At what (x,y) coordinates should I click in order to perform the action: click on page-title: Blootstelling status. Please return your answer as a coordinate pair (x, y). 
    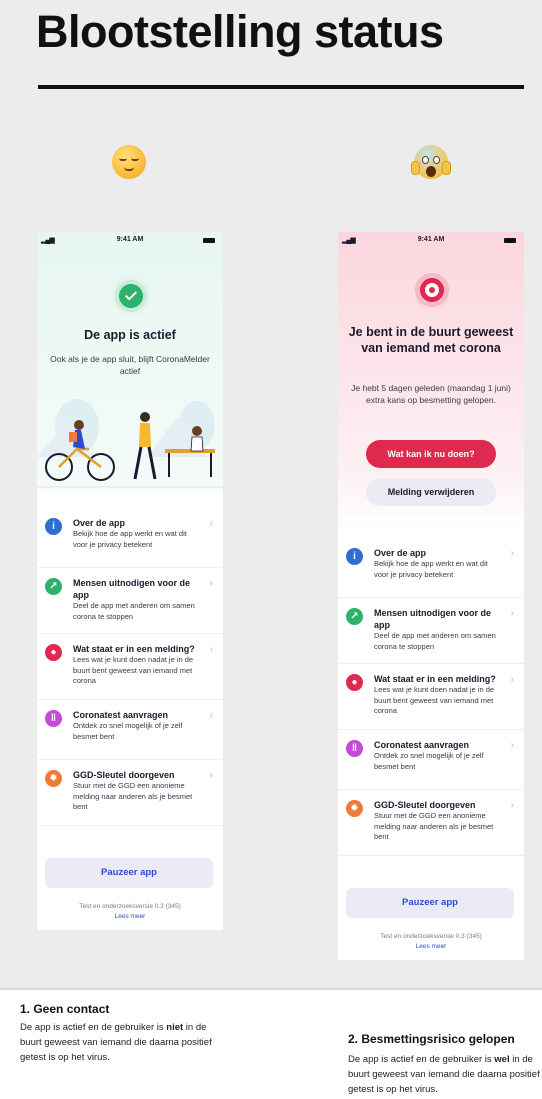
    Looking at the image, I should click on (240, 31).